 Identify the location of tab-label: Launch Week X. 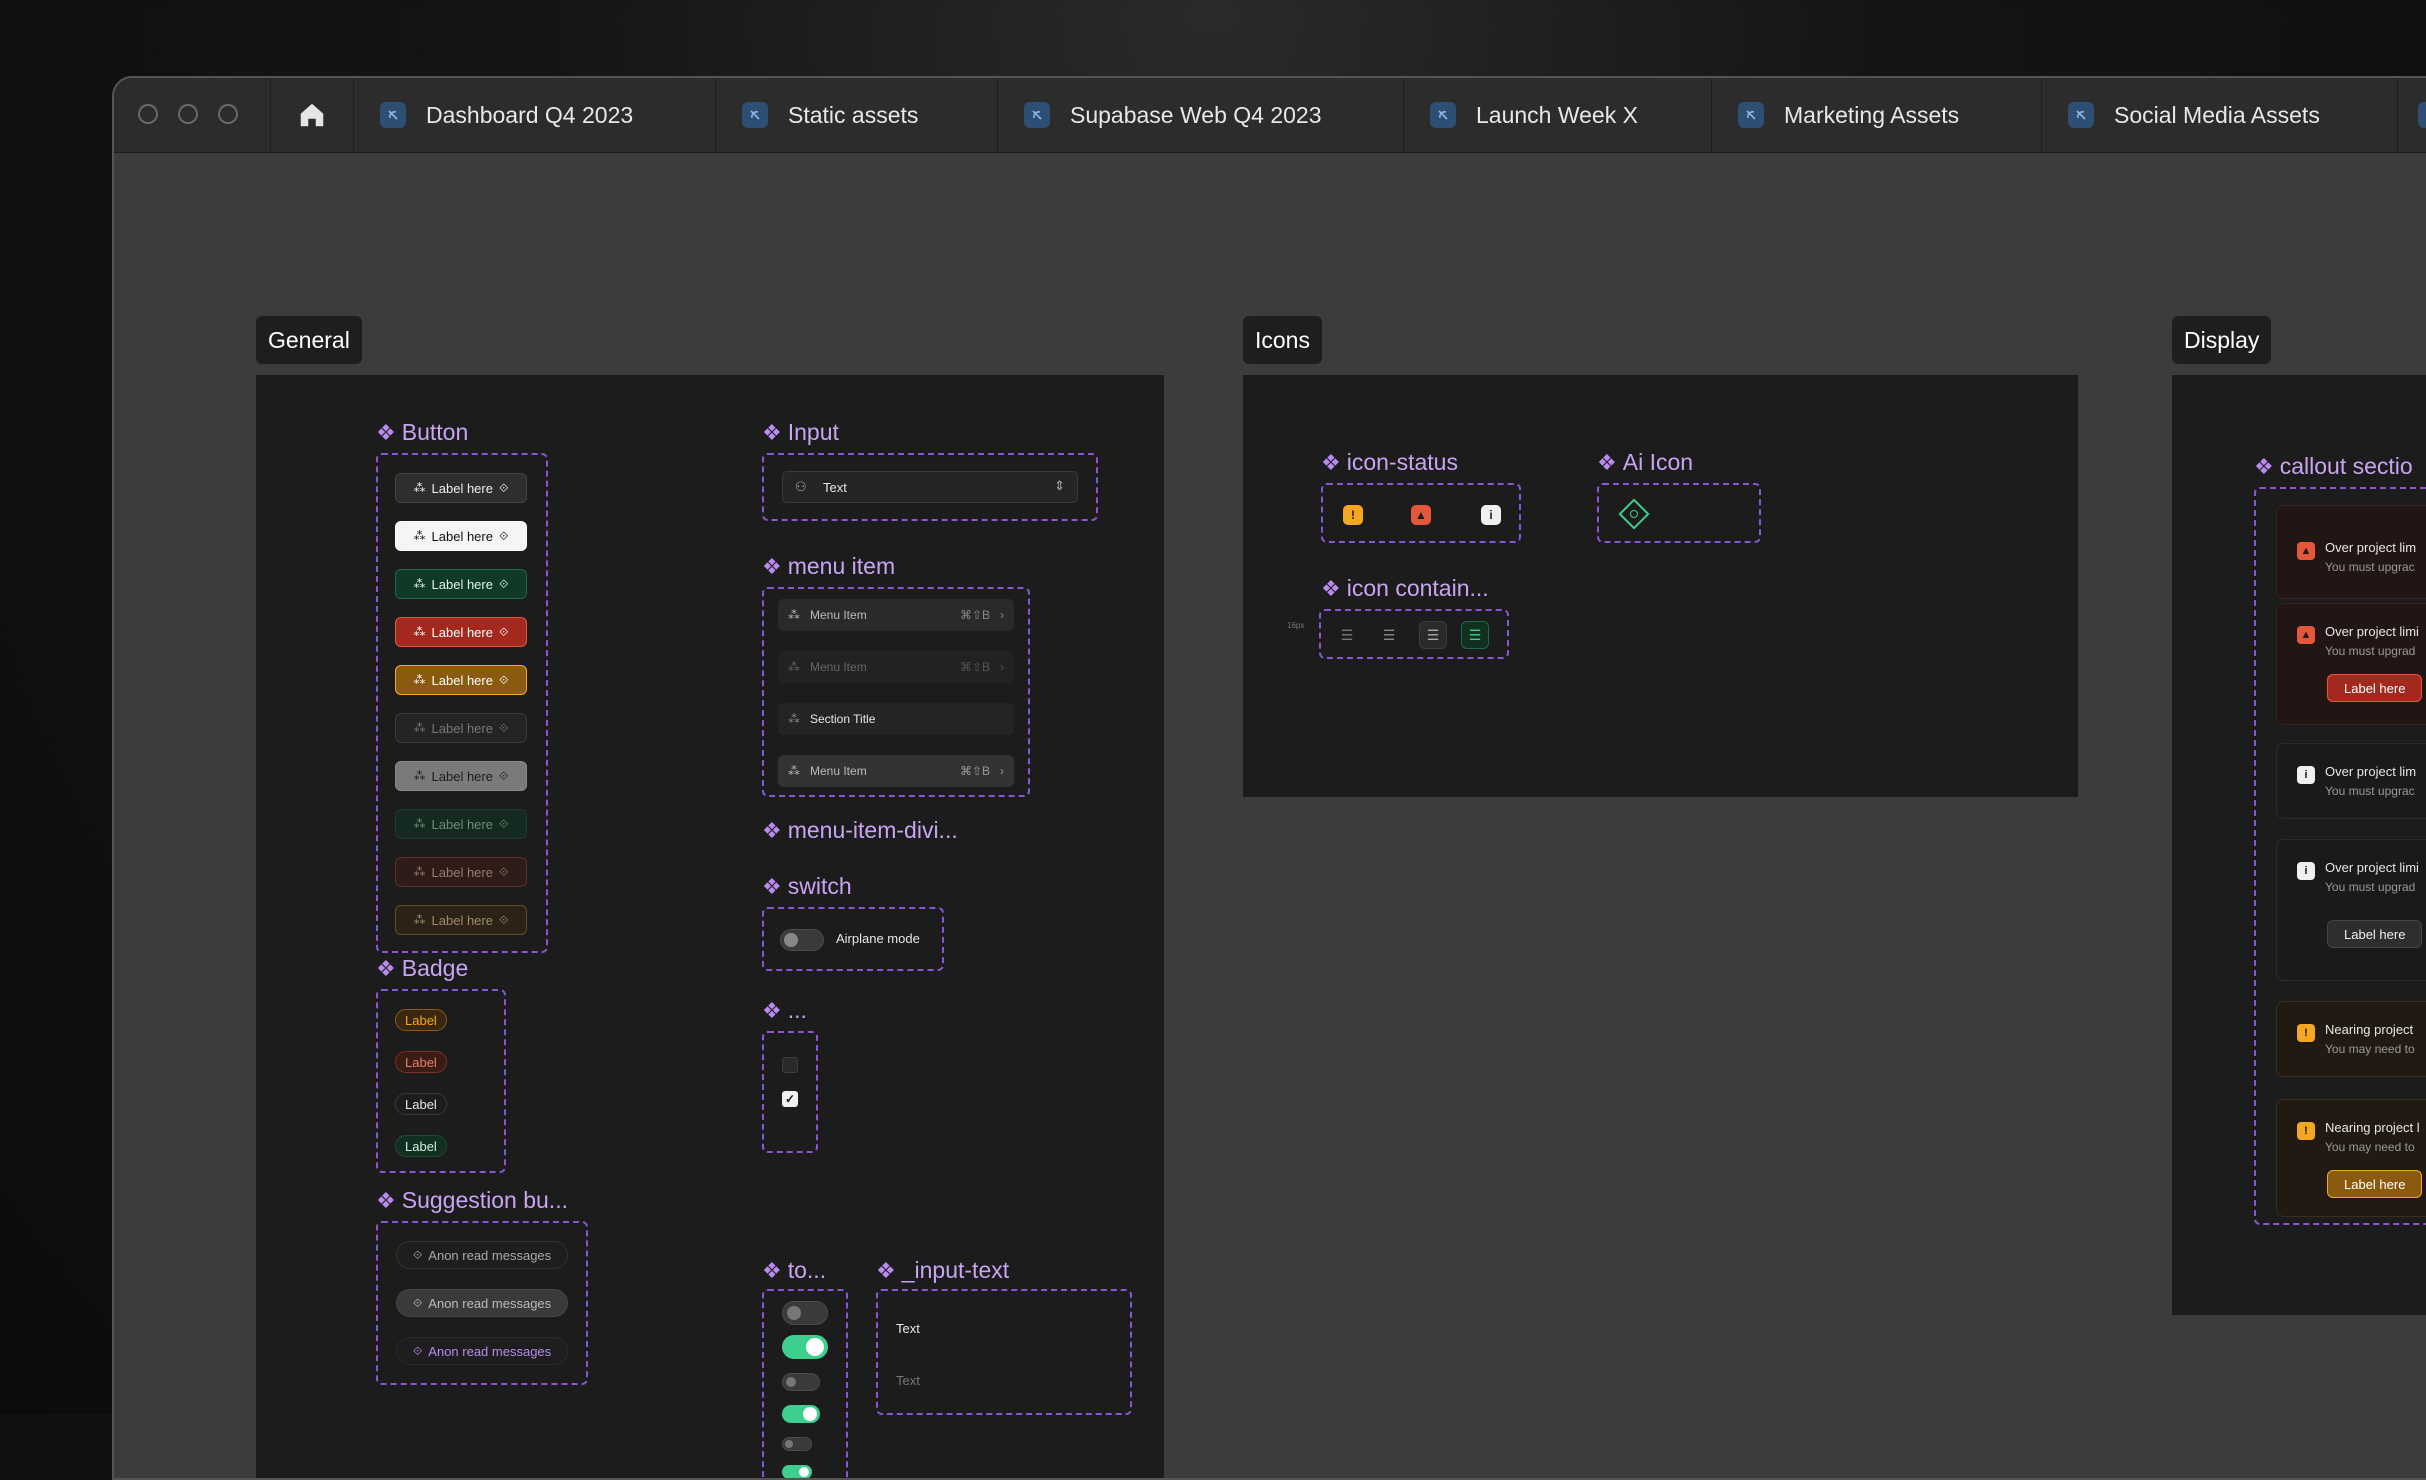
(1557, 114).